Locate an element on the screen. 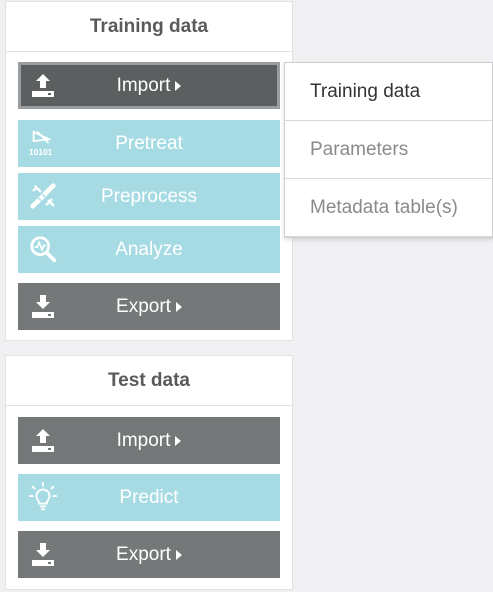  training-export-label: Export is located at coordinates (143, 306).